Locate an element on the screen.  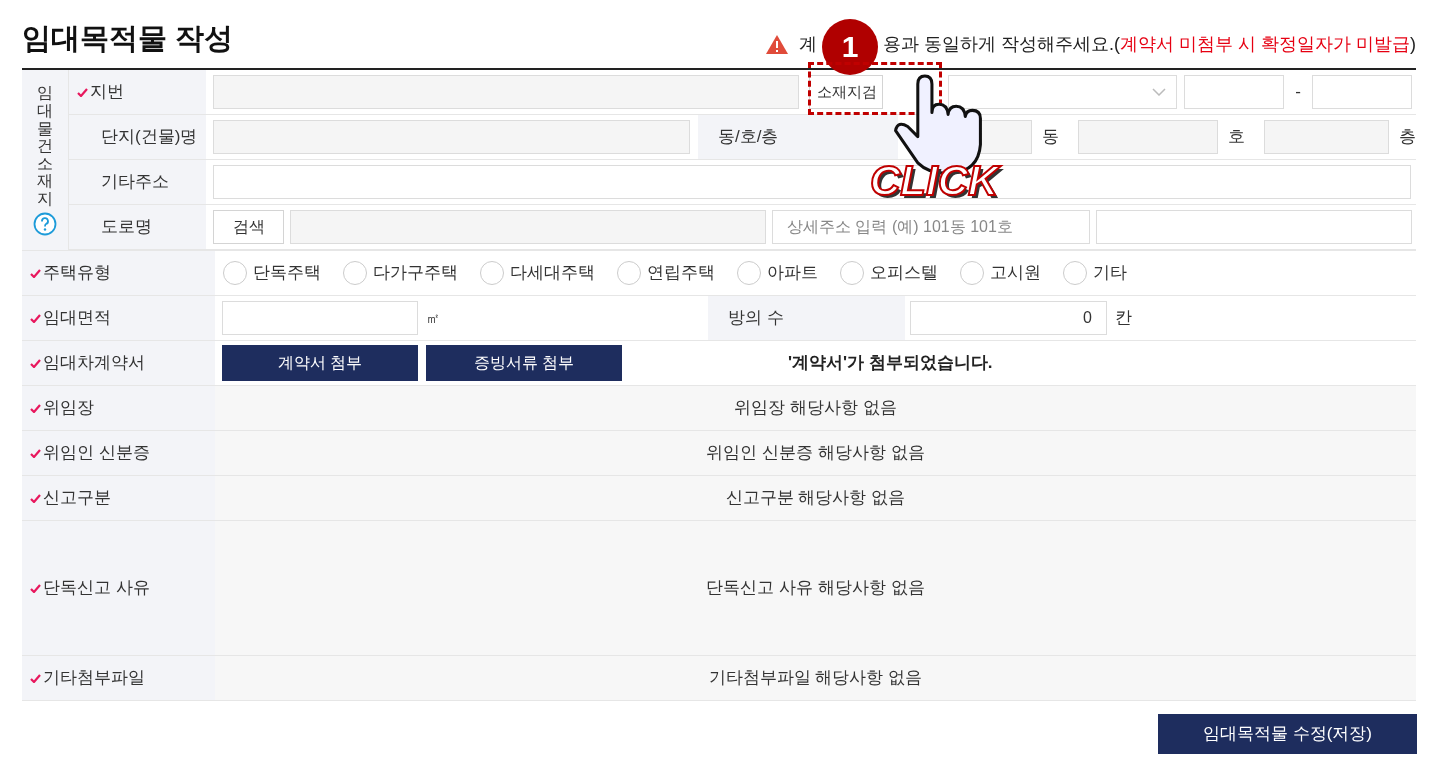
field-label: 임대면적 is located at coordinates (77, 318).